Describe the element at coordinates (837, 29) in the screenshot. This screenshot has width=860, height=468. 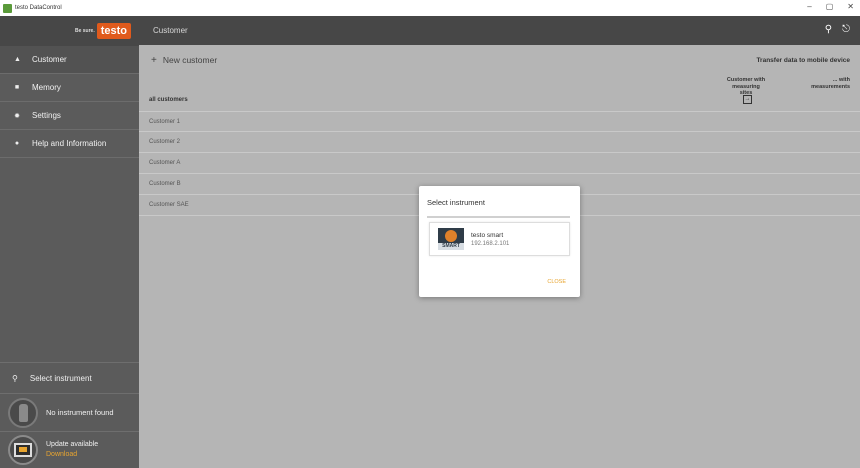
I see `header-icons: ⚲ ⎋` at that location.